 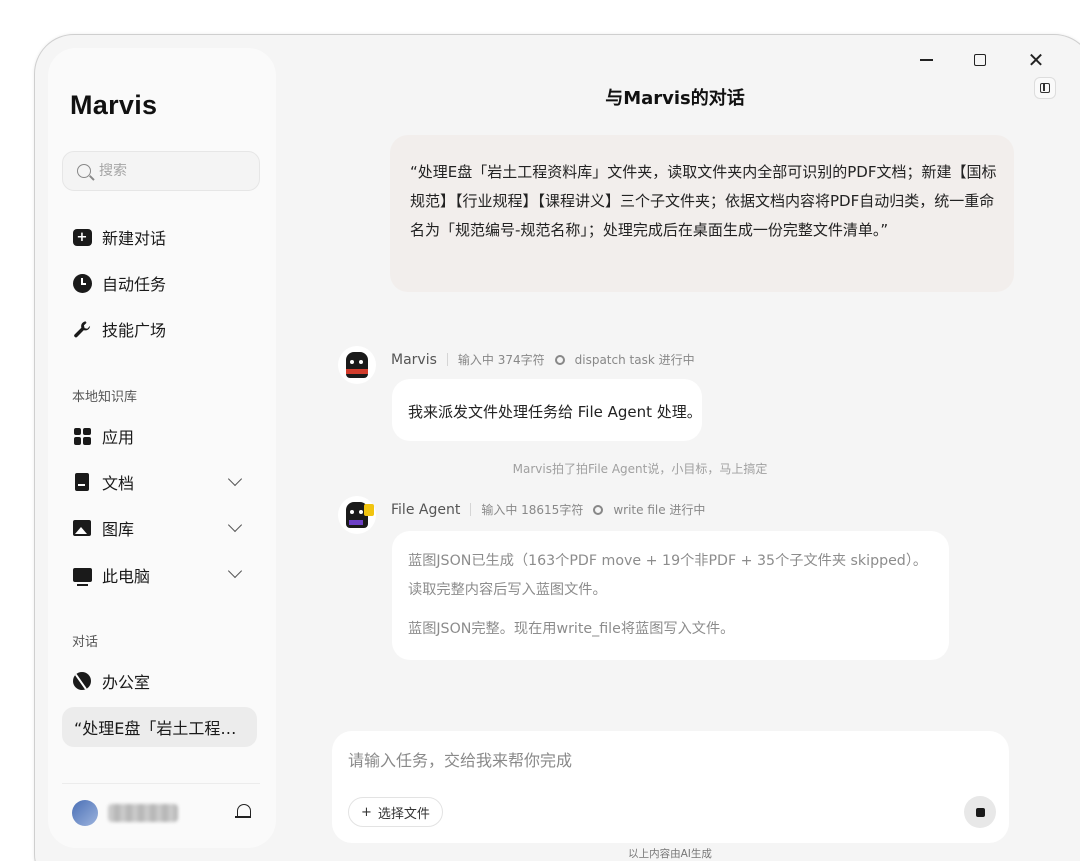 I want to click on sender-name: Marvis, so click(x=414, y=359).